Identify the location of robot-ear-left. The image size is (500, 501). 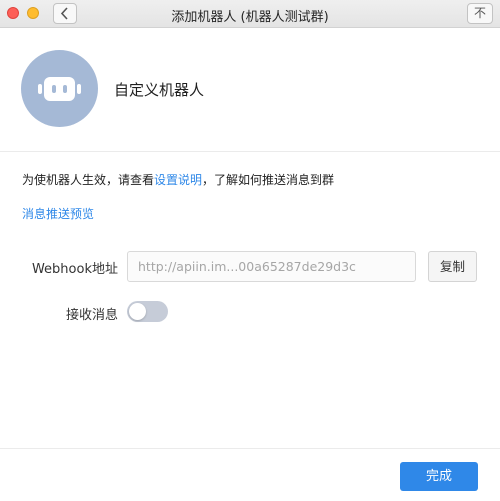
(40, 89).